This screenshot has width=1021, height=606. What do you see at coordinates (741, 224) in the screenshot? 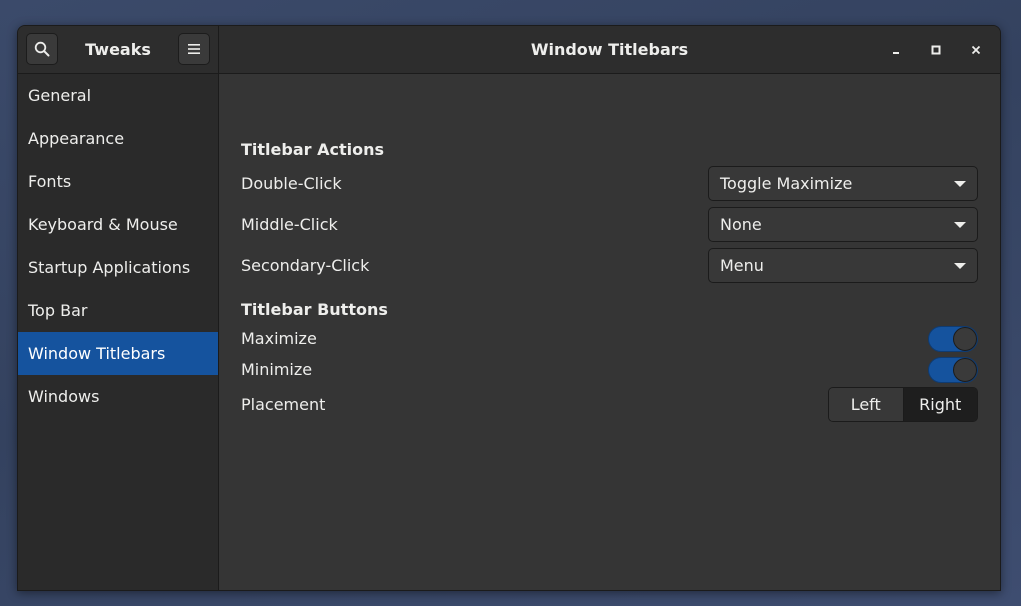
I see `middle-click-value: None` at bounding box center [741, 224].